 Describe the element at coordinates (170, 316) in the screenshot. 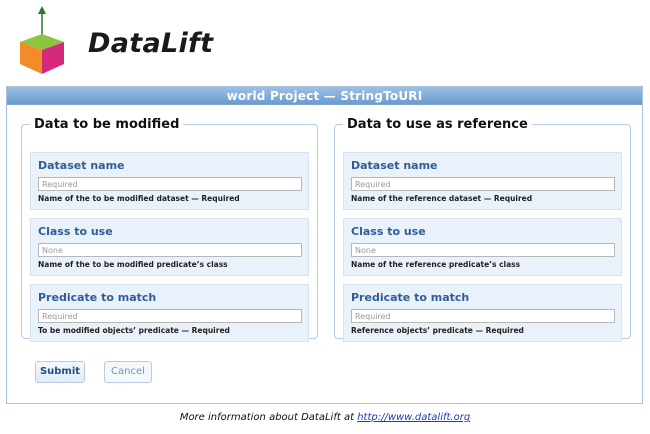

I see `predicate-modified-input` at that location.